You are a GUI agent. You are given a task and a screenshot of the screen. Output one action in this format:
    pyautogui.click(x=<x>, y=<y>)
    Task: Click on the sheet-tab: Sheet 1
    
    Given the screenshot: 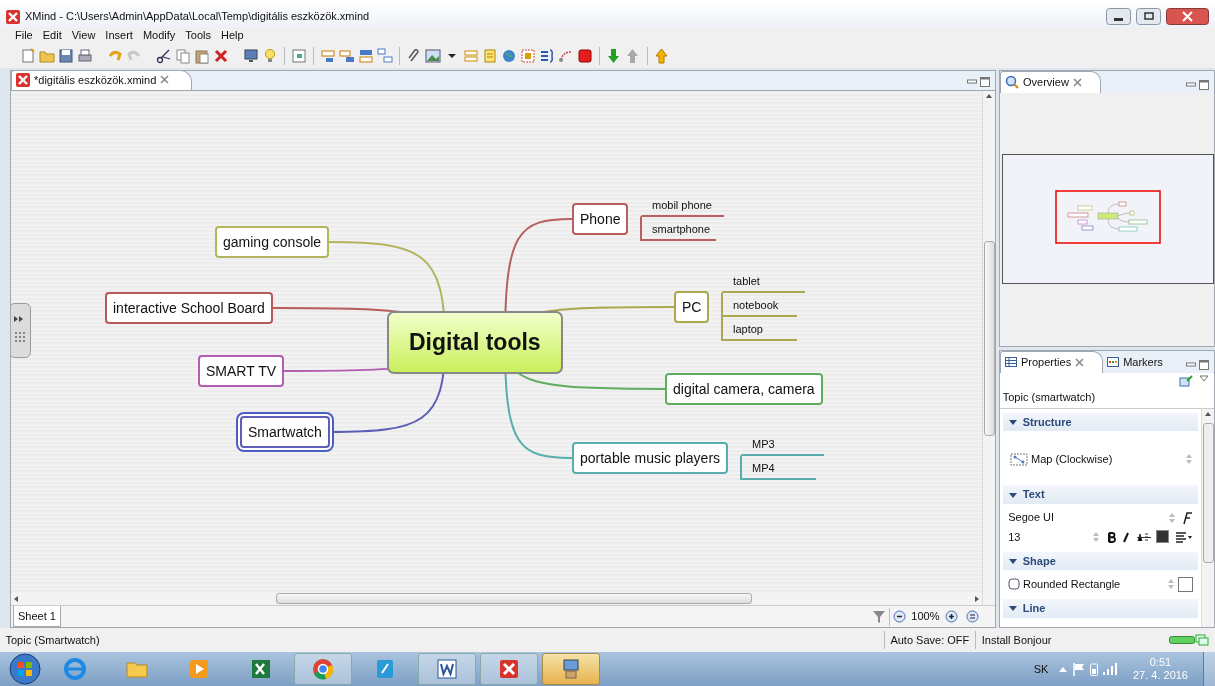 What is the action you would take?
    pyautogui.click(x=37, y=616)
    